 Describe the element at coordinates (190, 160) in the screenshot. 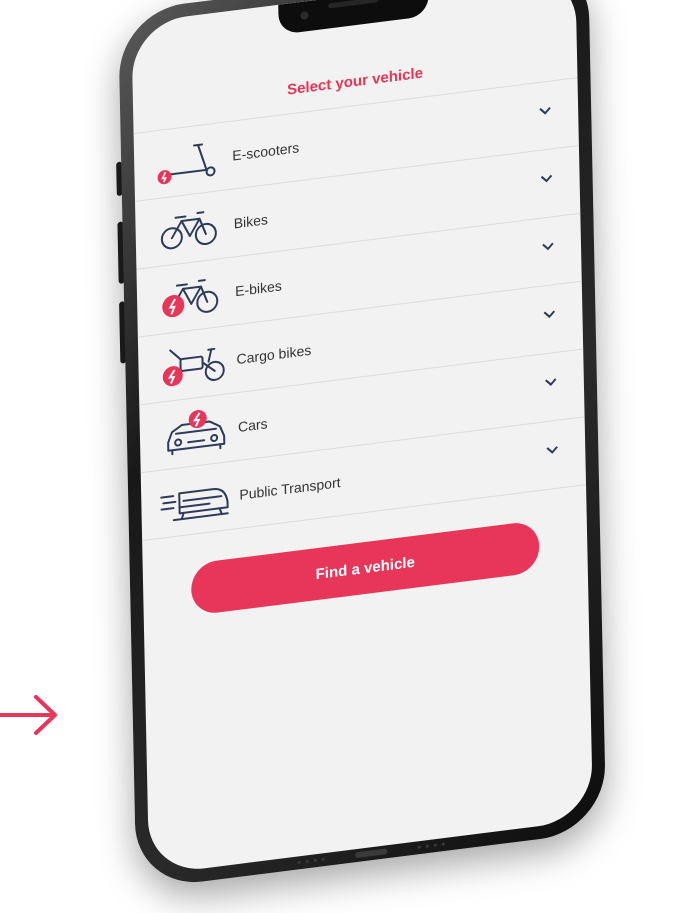

I see `e-scooter-icon` at that location.